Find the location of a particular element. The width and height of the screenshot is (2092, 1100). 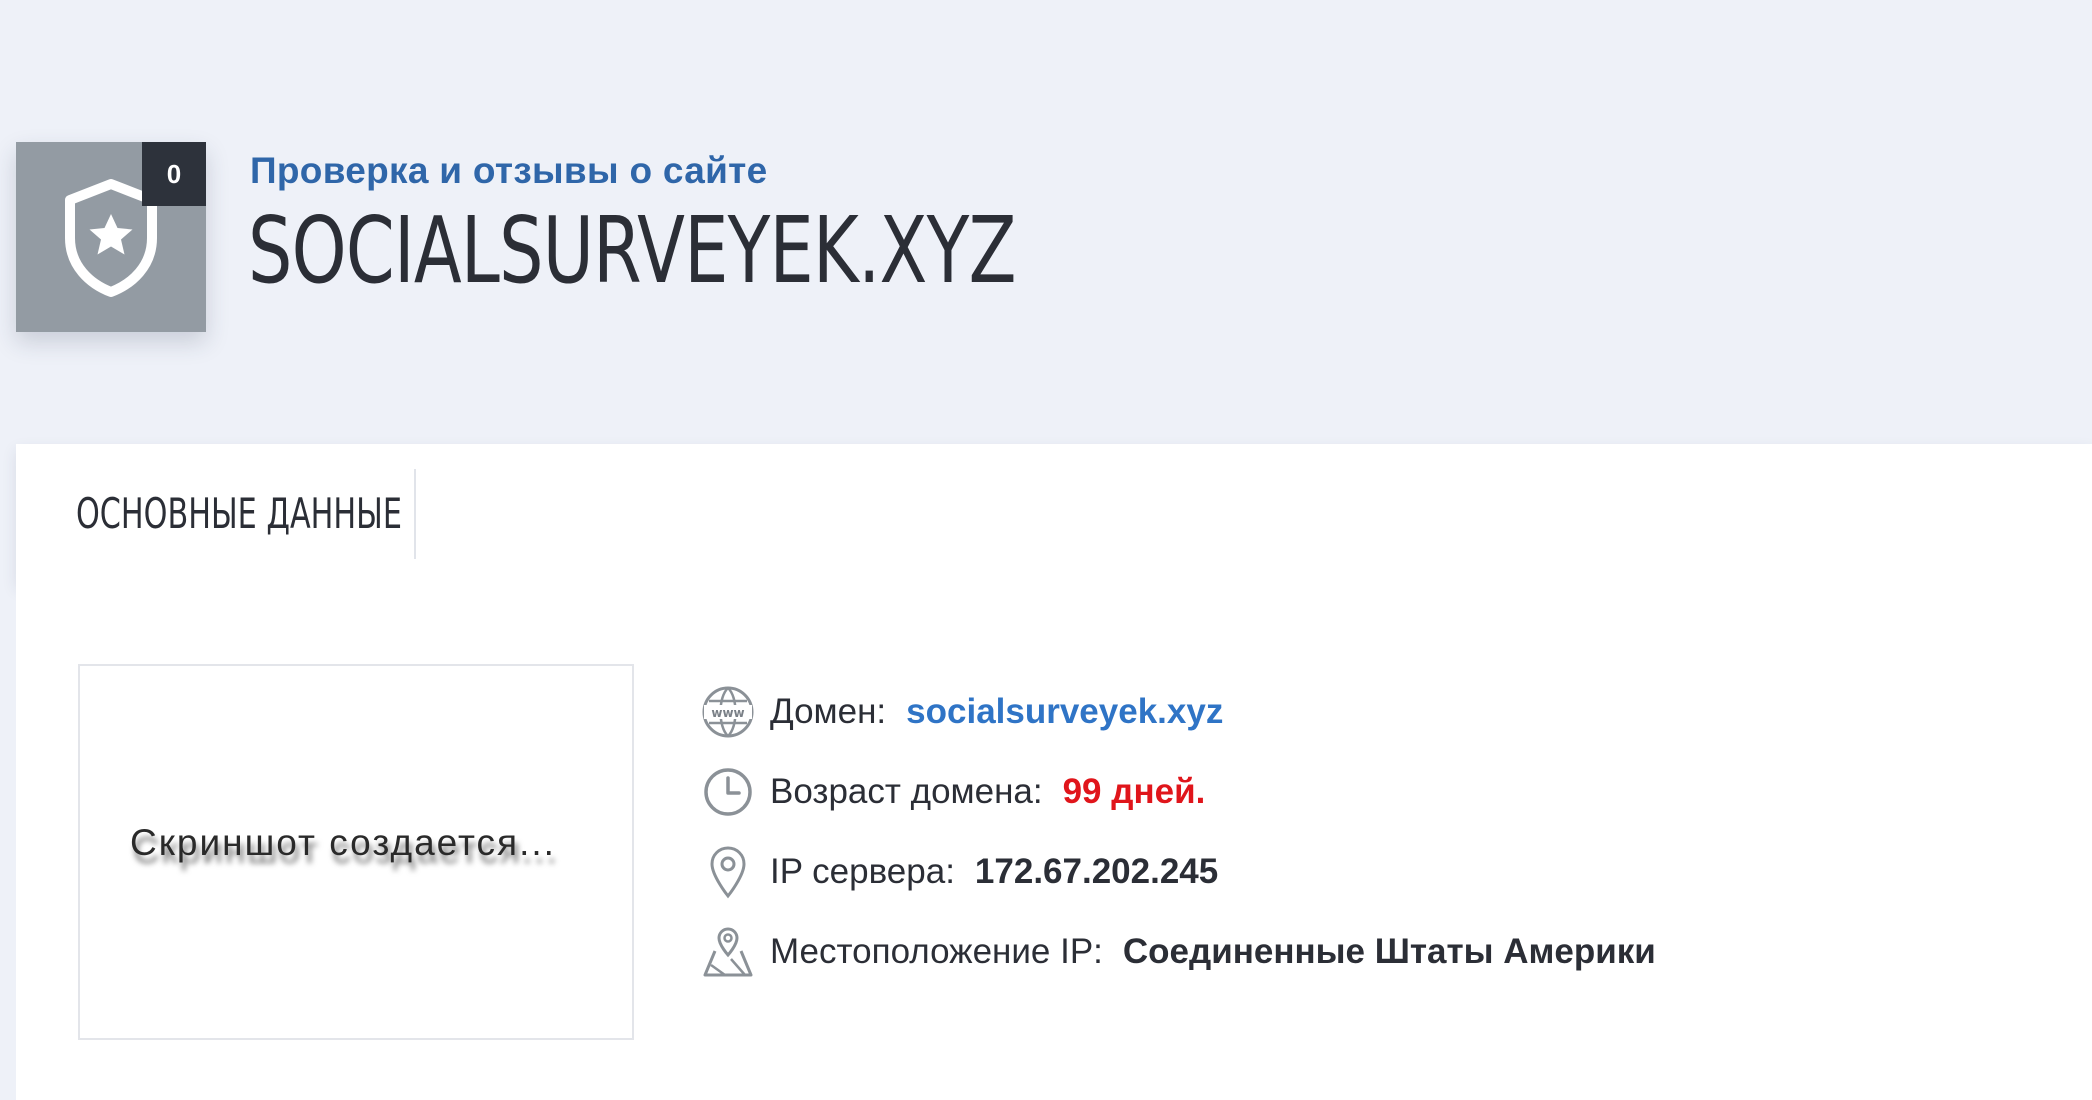

domain-age-value: 99 дней. is located at coordinates (1134, 791).